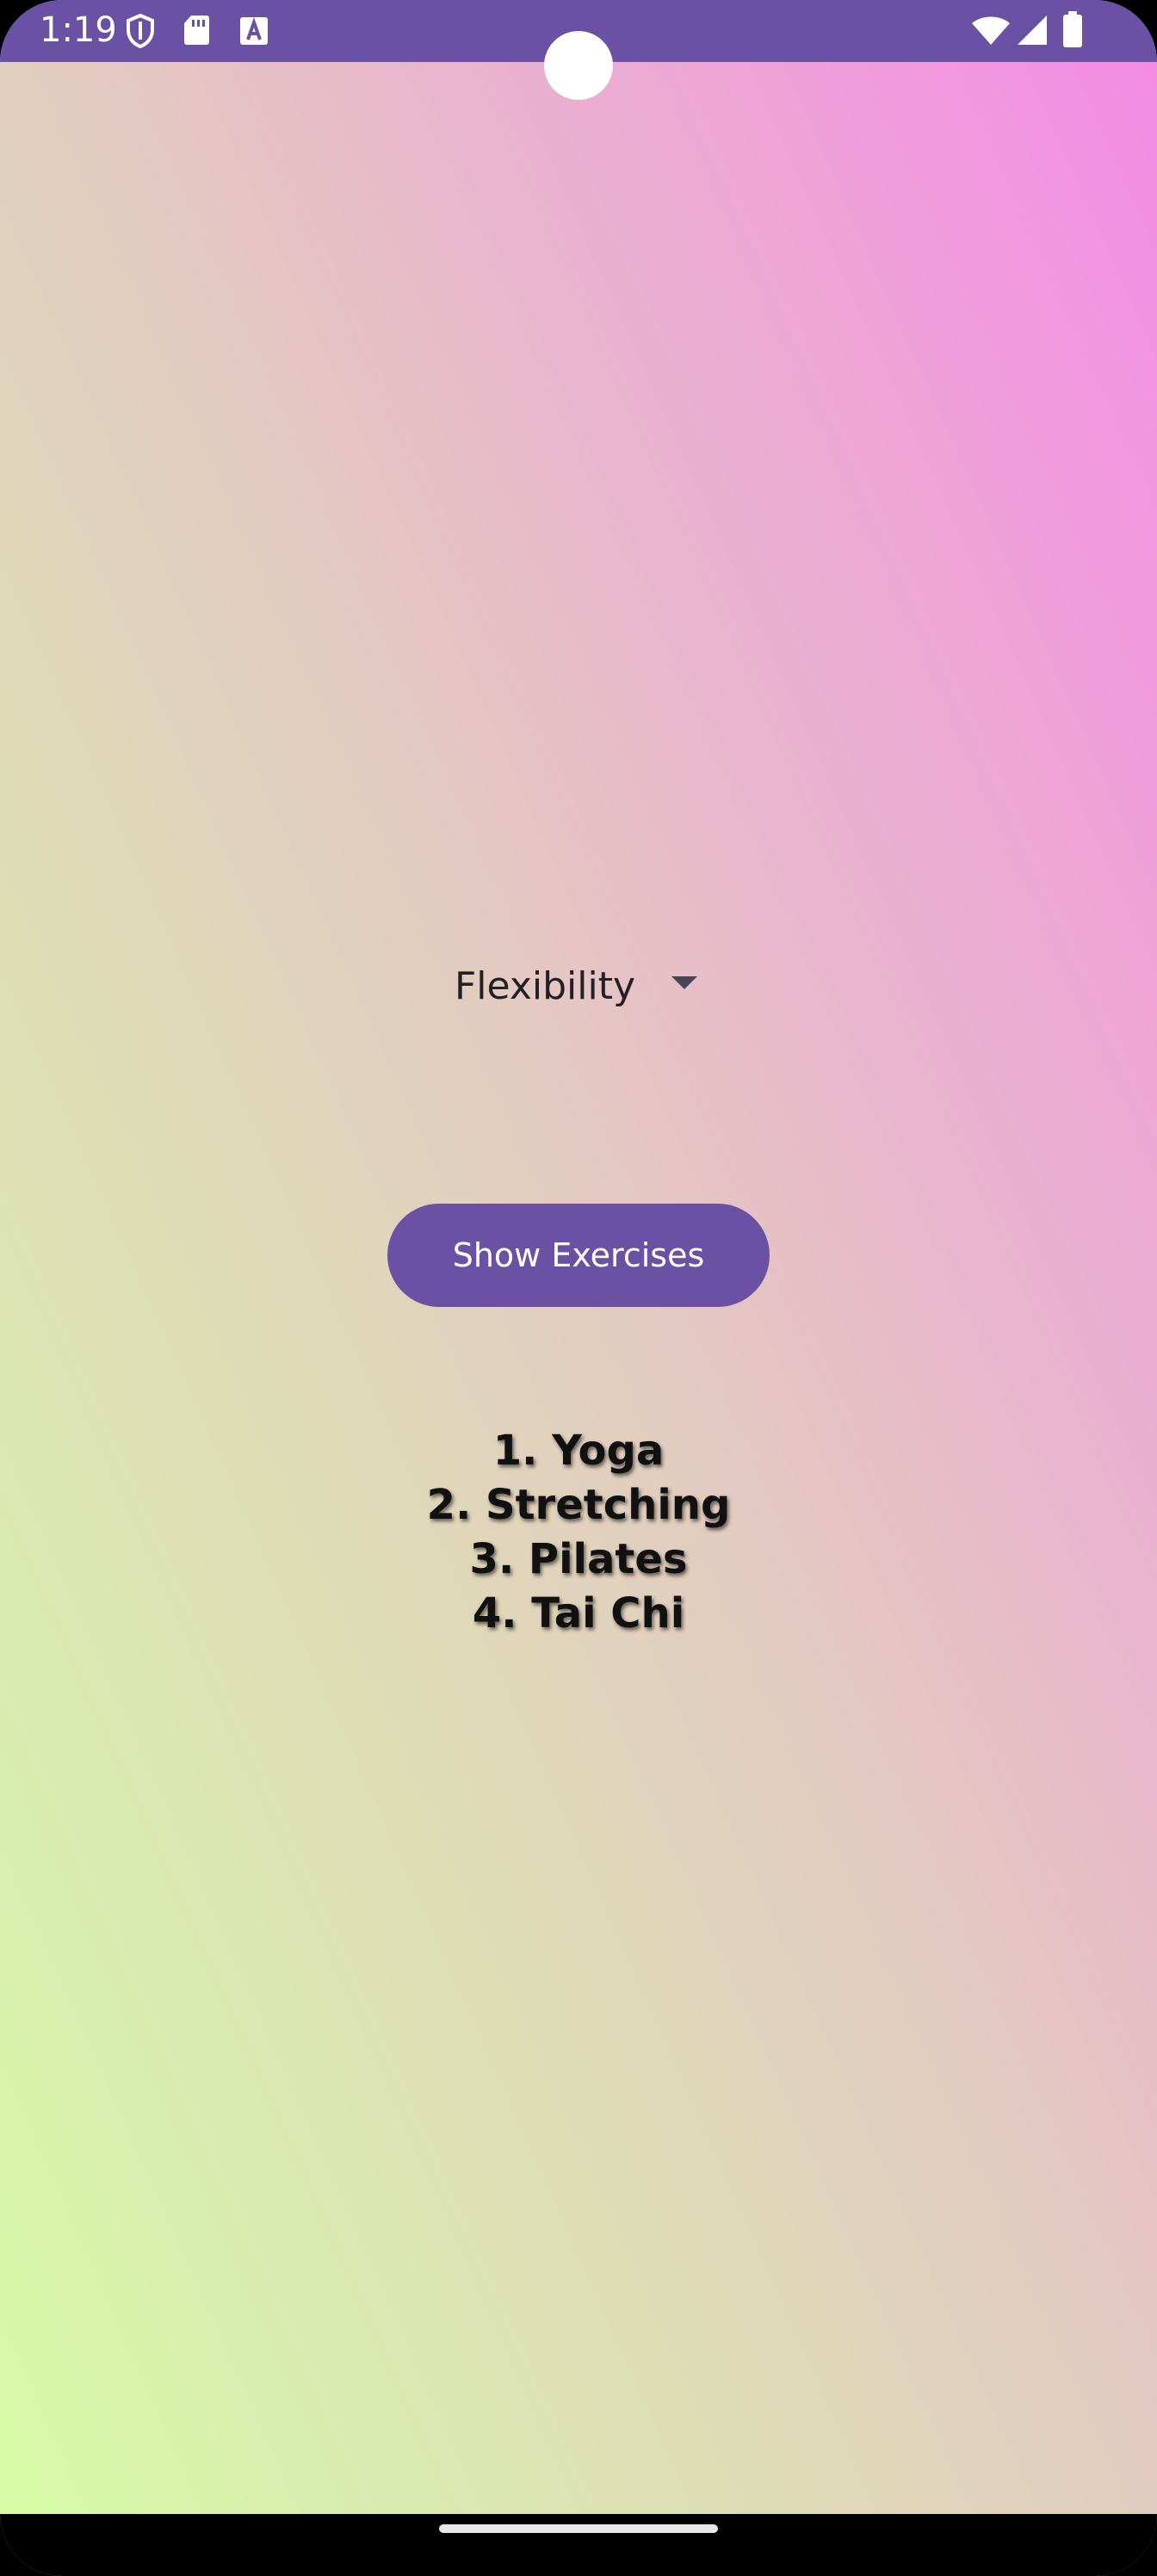 The image size is (1157, 2576). Describe the element at coordinates (545, 986) in the screenshot. I see `category-dropdown-value: Flexibility` at that location.